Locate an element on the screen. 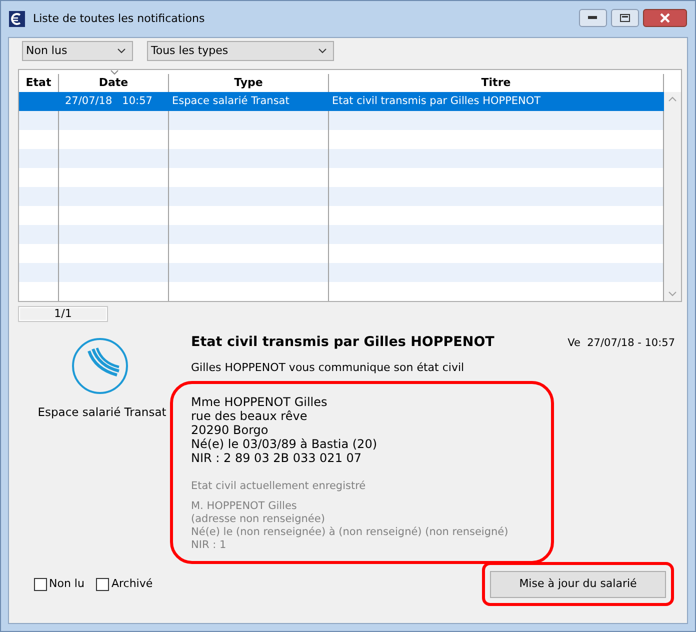  close-button is located at coordinates (665, 18).